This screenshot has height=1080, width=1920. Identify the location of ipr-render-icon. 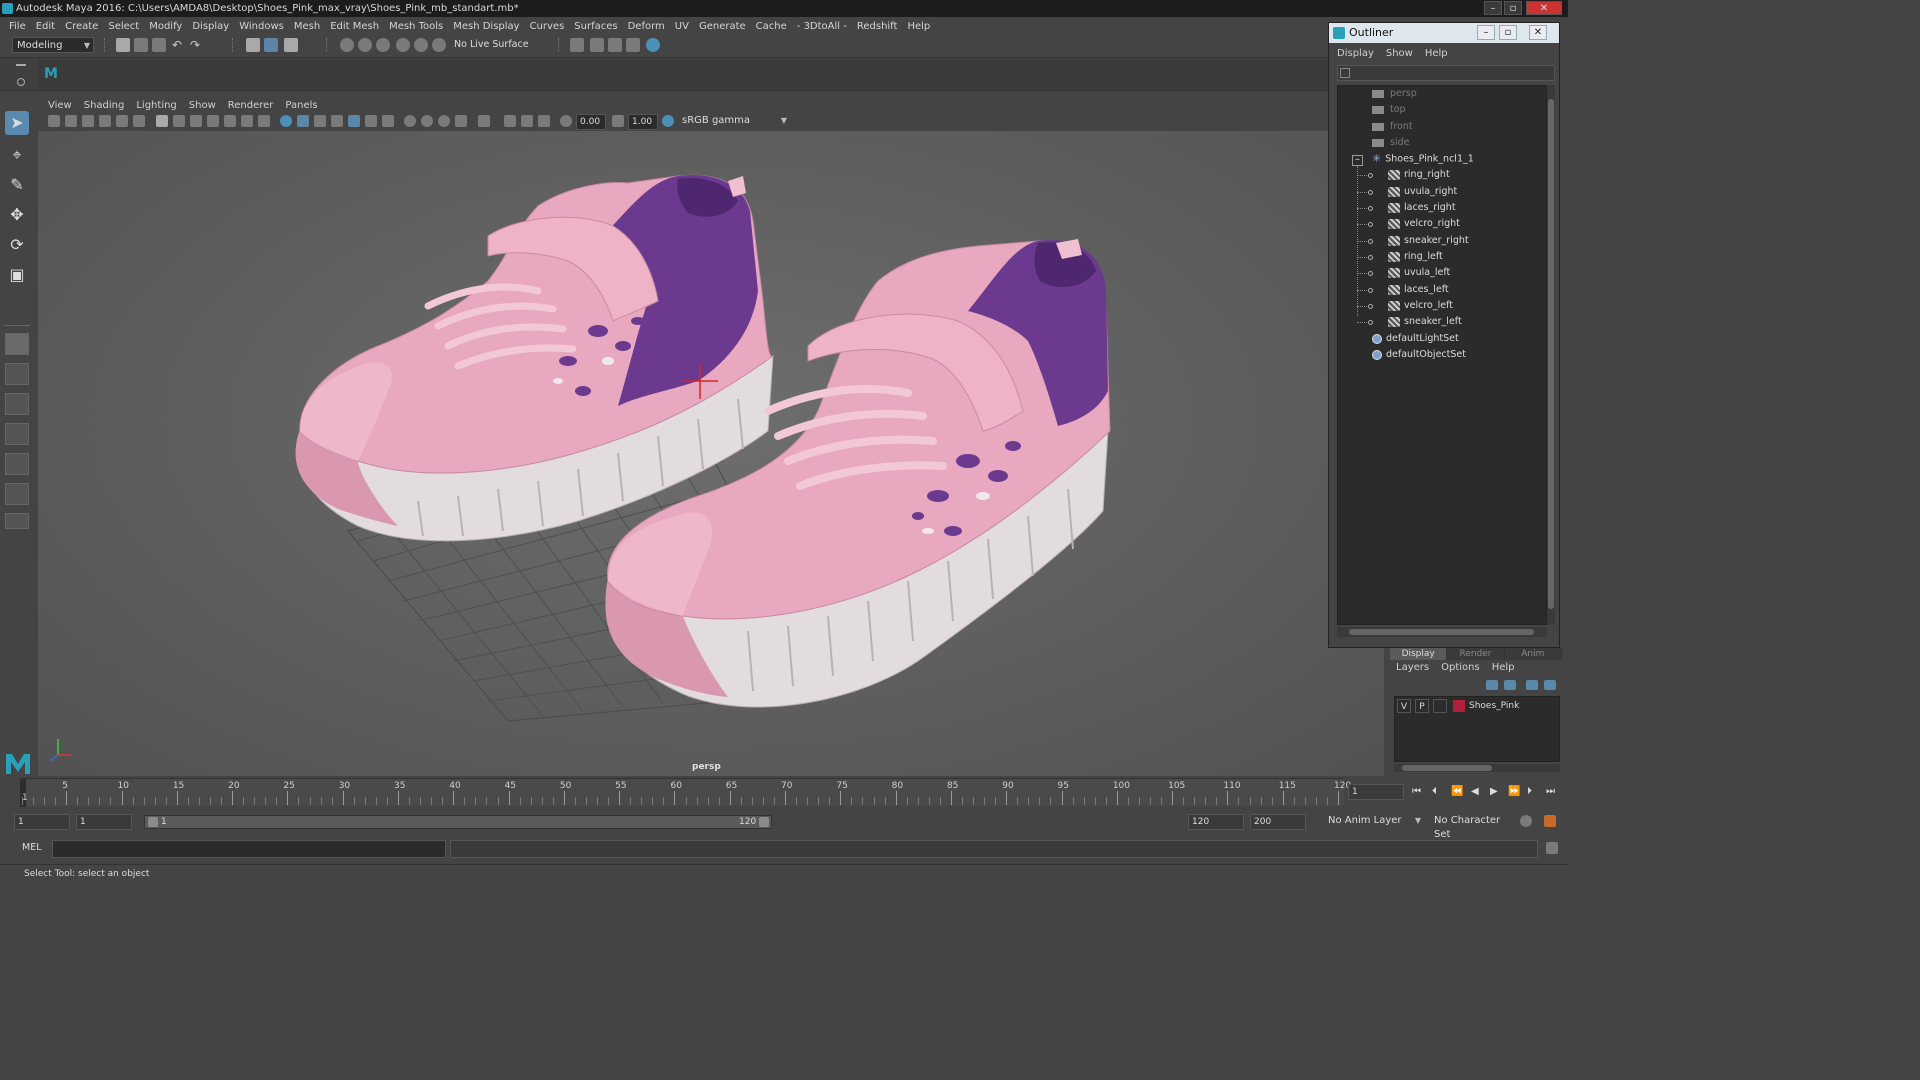
(615, 45).